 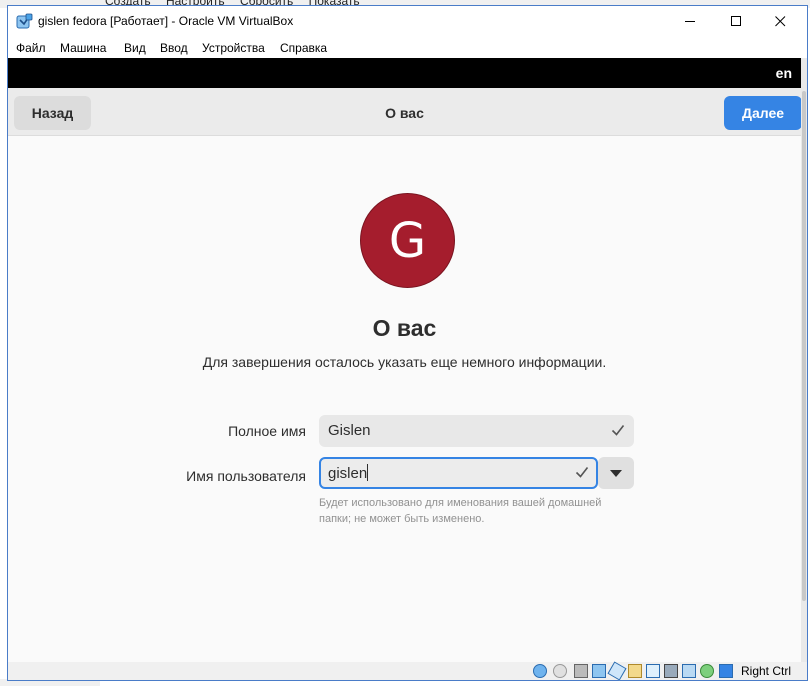 I want to click on network-icon, so click(x=599, y=671).